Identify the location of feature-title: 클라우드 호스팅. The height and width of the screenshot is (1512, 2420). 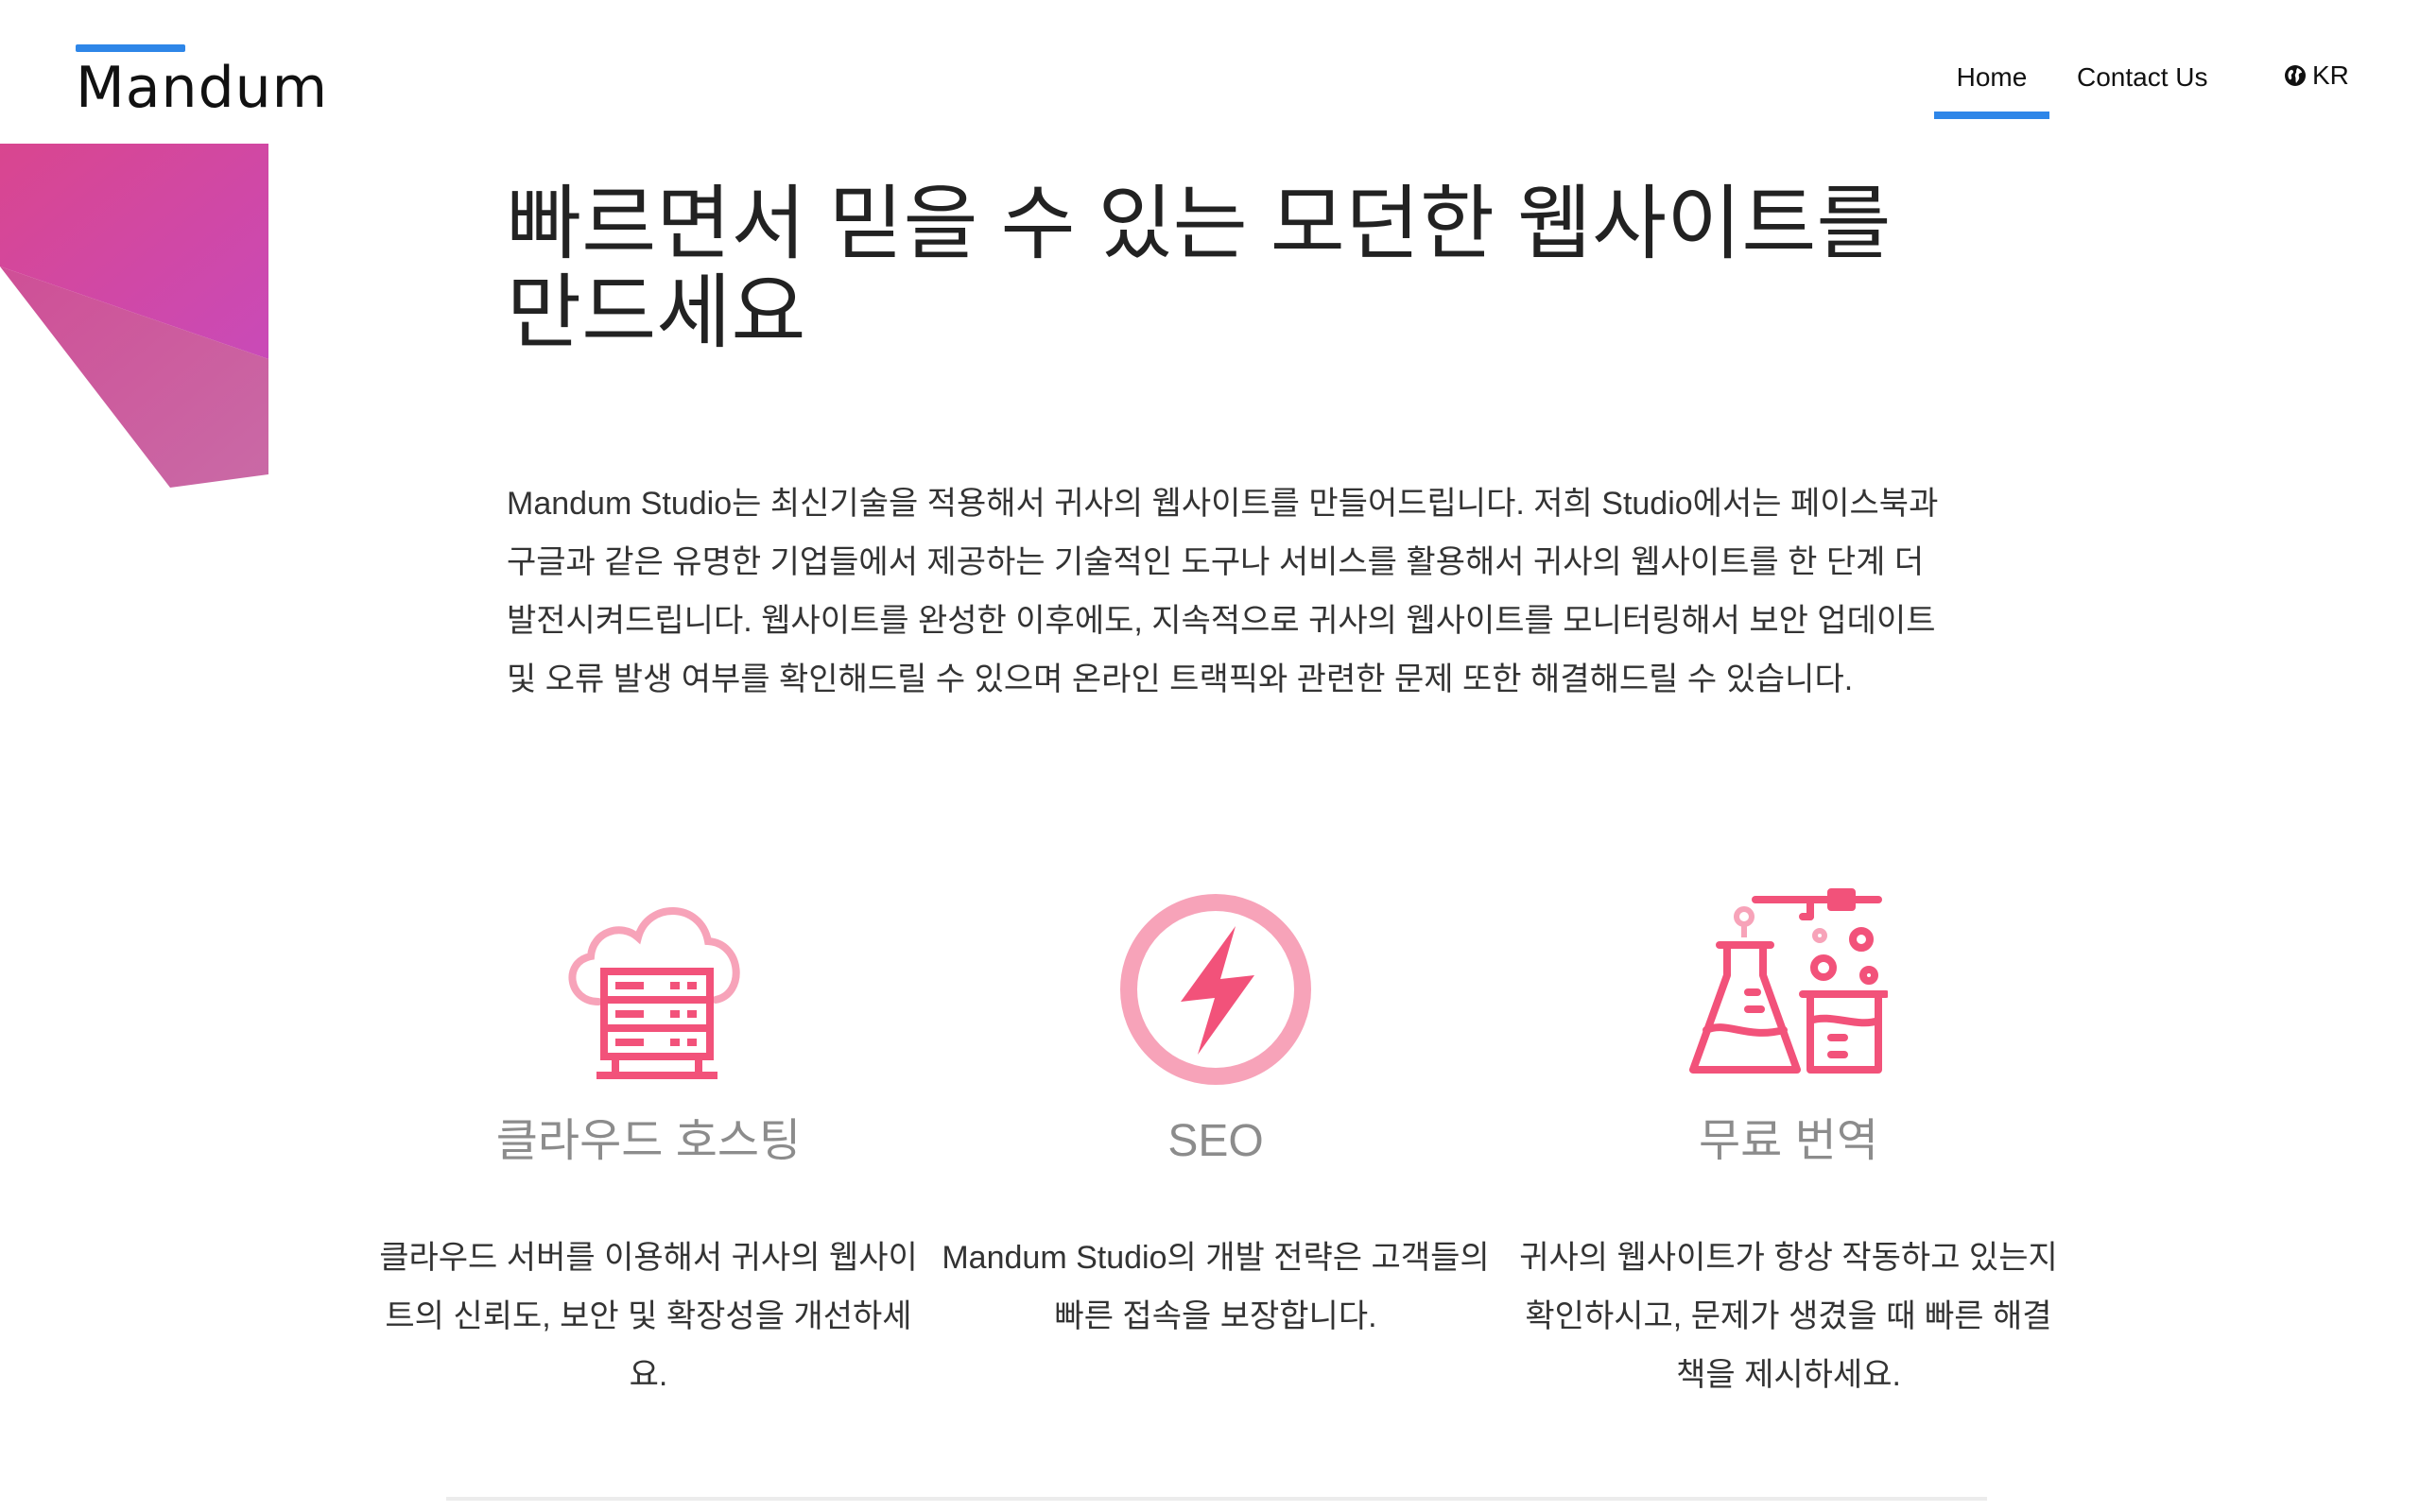
(648, 1141).